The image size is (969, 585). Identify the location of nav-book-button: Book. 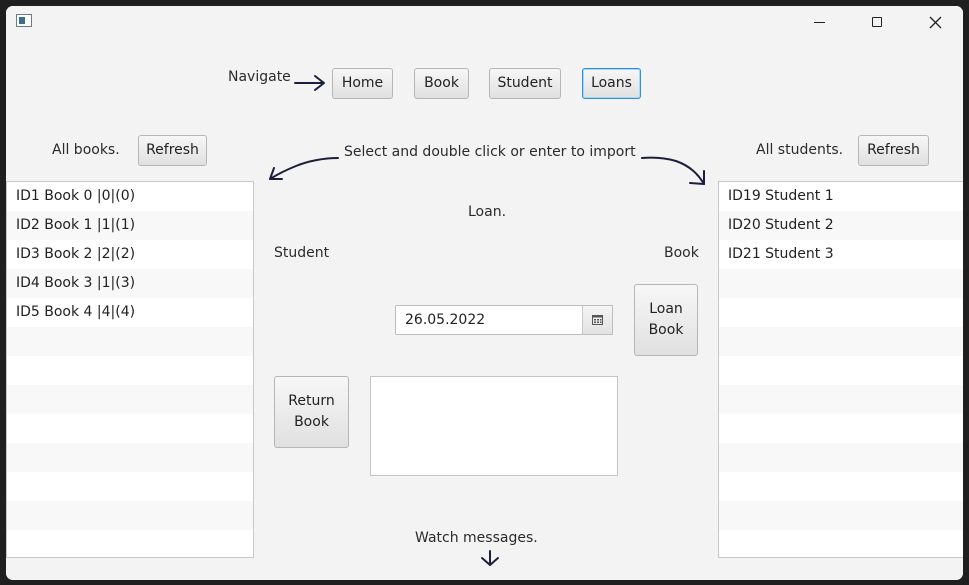
(441, 83).